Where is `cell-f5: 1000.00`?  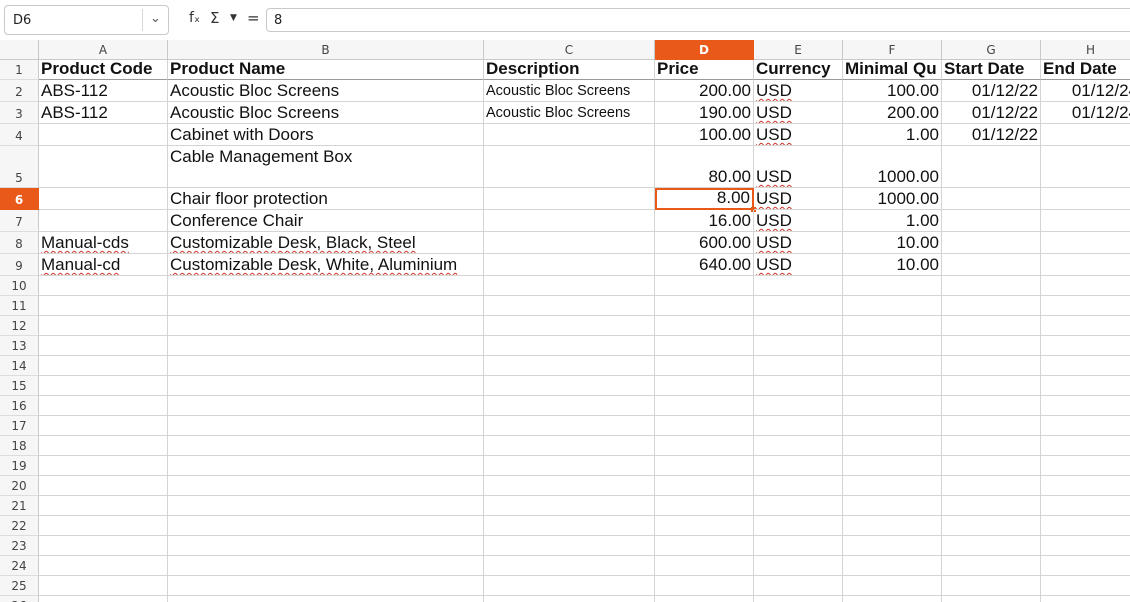 cell-f5: 1000.00 is located at coordinates (892, 167).